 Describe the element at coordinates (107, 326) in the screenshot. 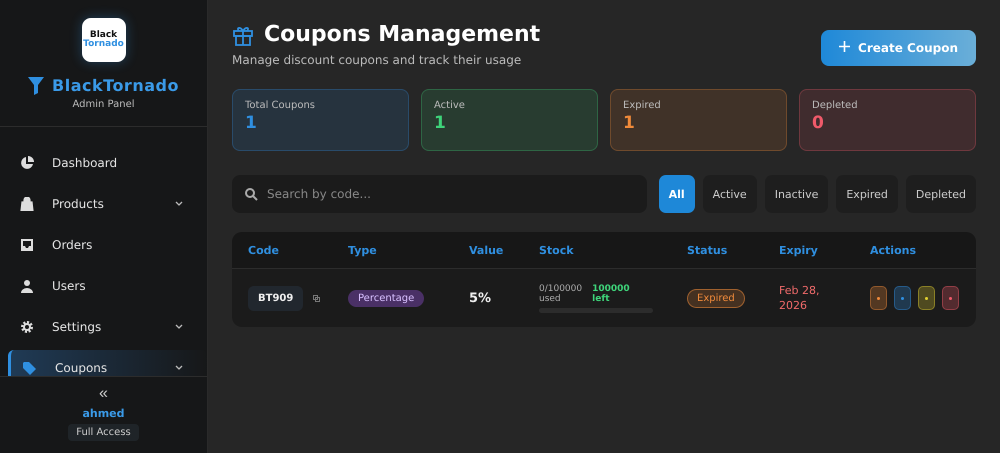

I see `nav-item: Settings` at that location.